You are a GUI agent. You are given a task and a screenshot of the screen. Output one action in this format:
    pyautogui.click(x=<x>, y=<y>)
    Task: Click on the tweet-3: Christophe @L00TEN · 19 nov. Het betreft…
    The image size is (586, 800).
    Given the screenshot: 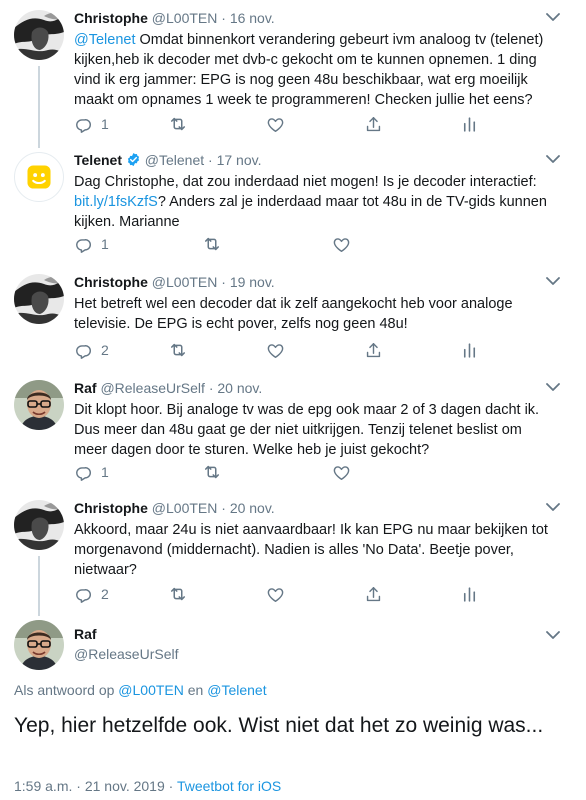 What is the action you would take?
    pyautogui.click(x=293, y=321)
    